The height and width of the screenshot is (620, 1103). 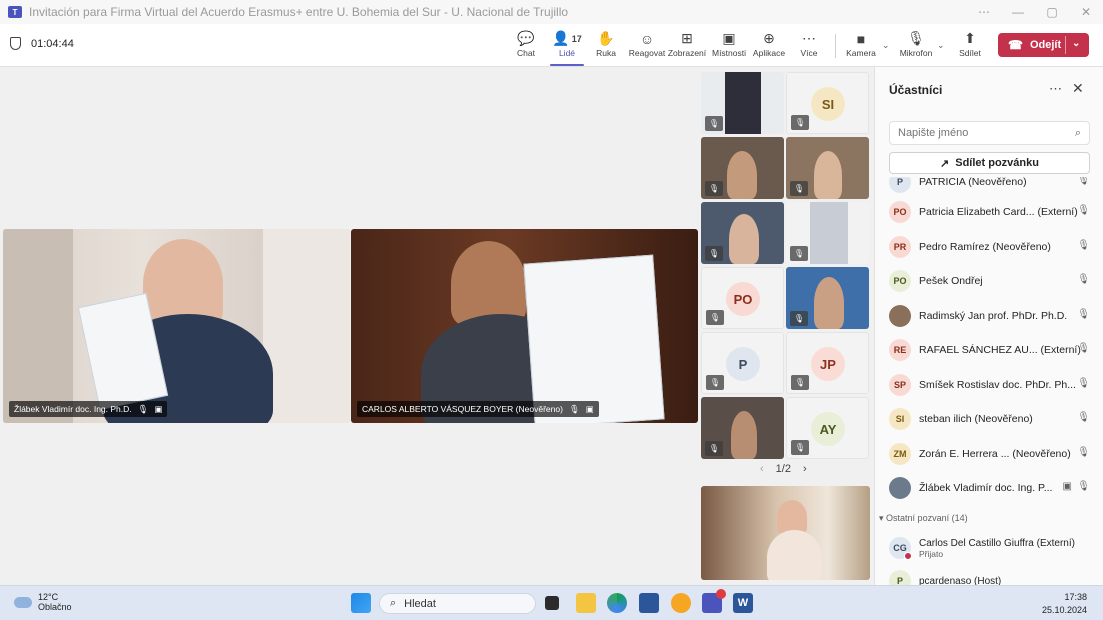 What do you see at coordinates (983, 133) in the screenshot?
I see `search-input` at bounding box center [983, 133].